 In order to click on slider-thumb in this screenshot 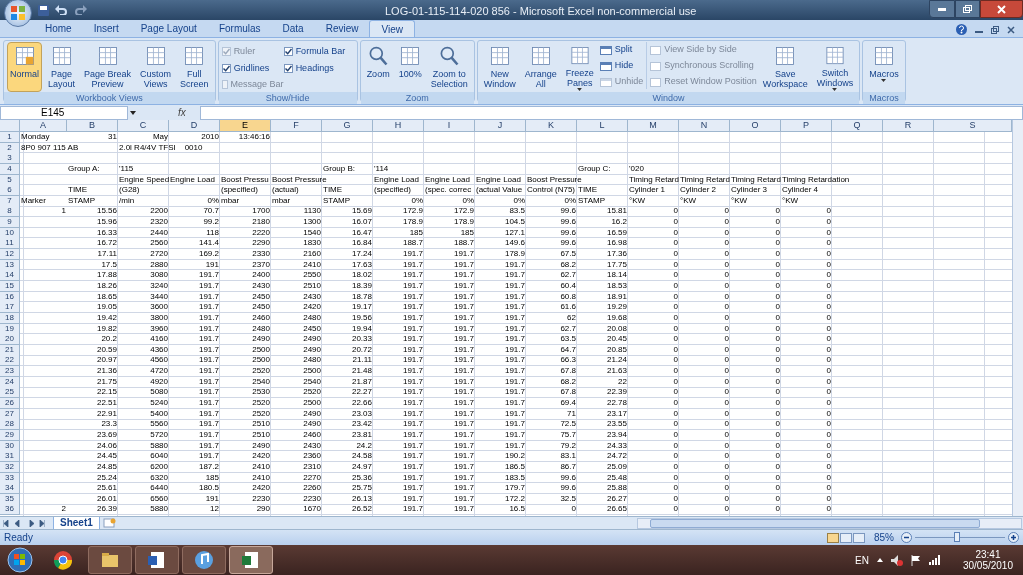, I will do `click(957, 537)`.